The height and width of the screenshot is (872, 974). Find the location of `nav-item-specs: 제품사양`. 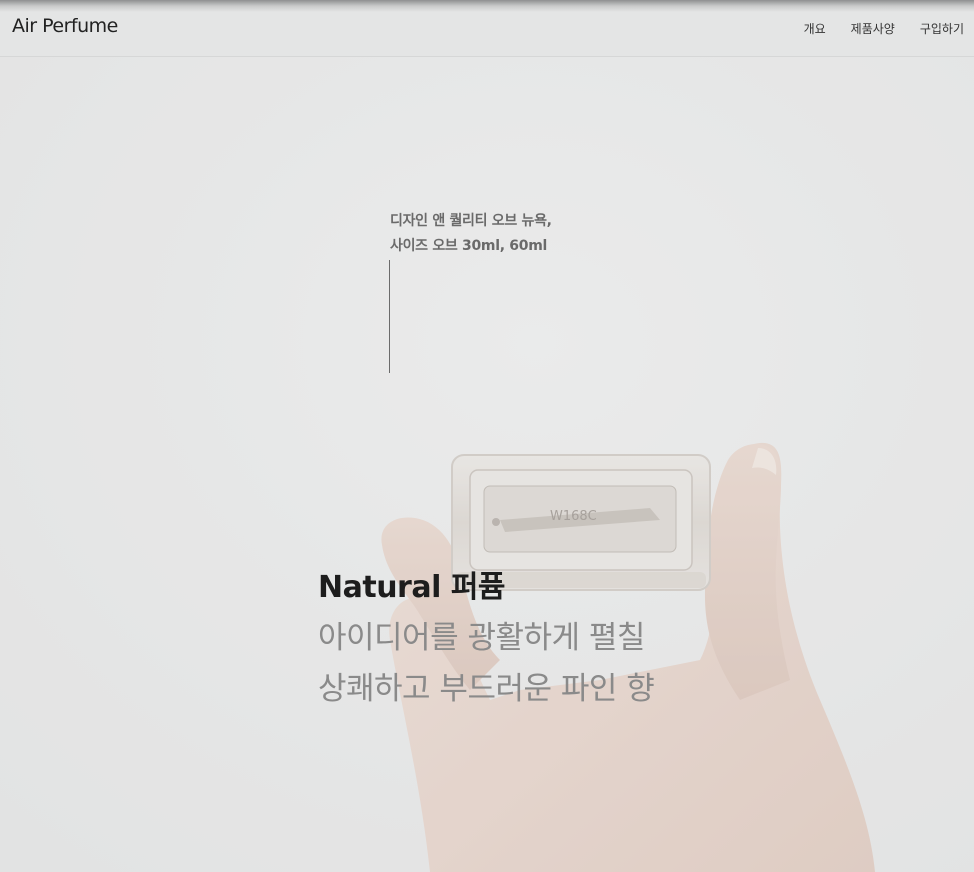

nav-item-specs: 제품사양 is located at coordinates (873, 28).